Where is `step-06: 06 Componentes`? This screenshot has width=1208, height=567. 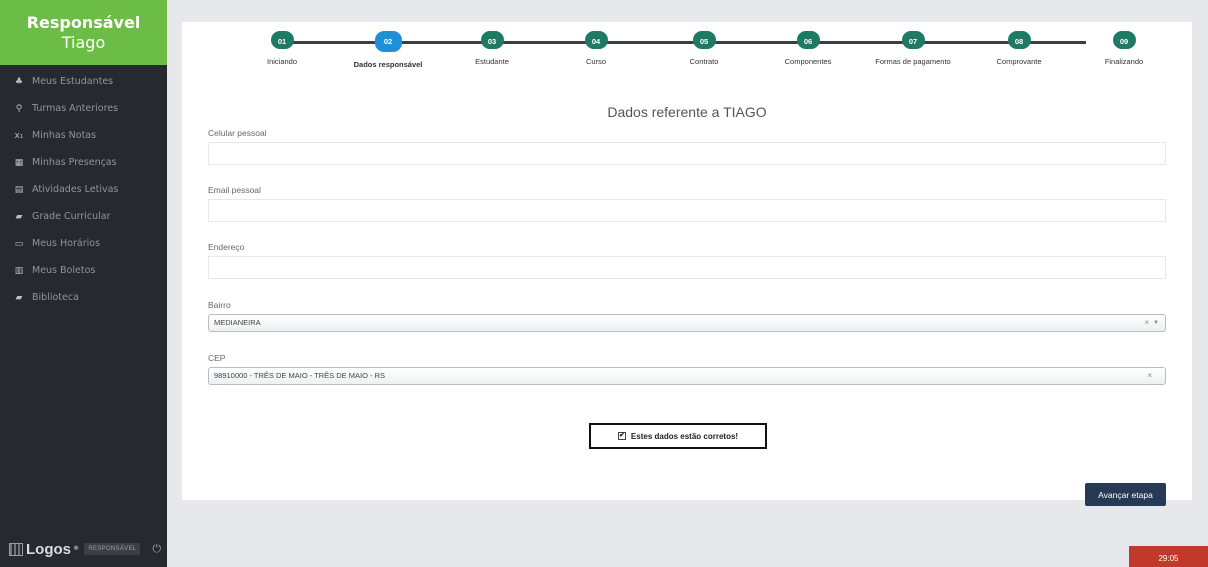
step-06: 06 Componentes is located at coordinates (808, 48).